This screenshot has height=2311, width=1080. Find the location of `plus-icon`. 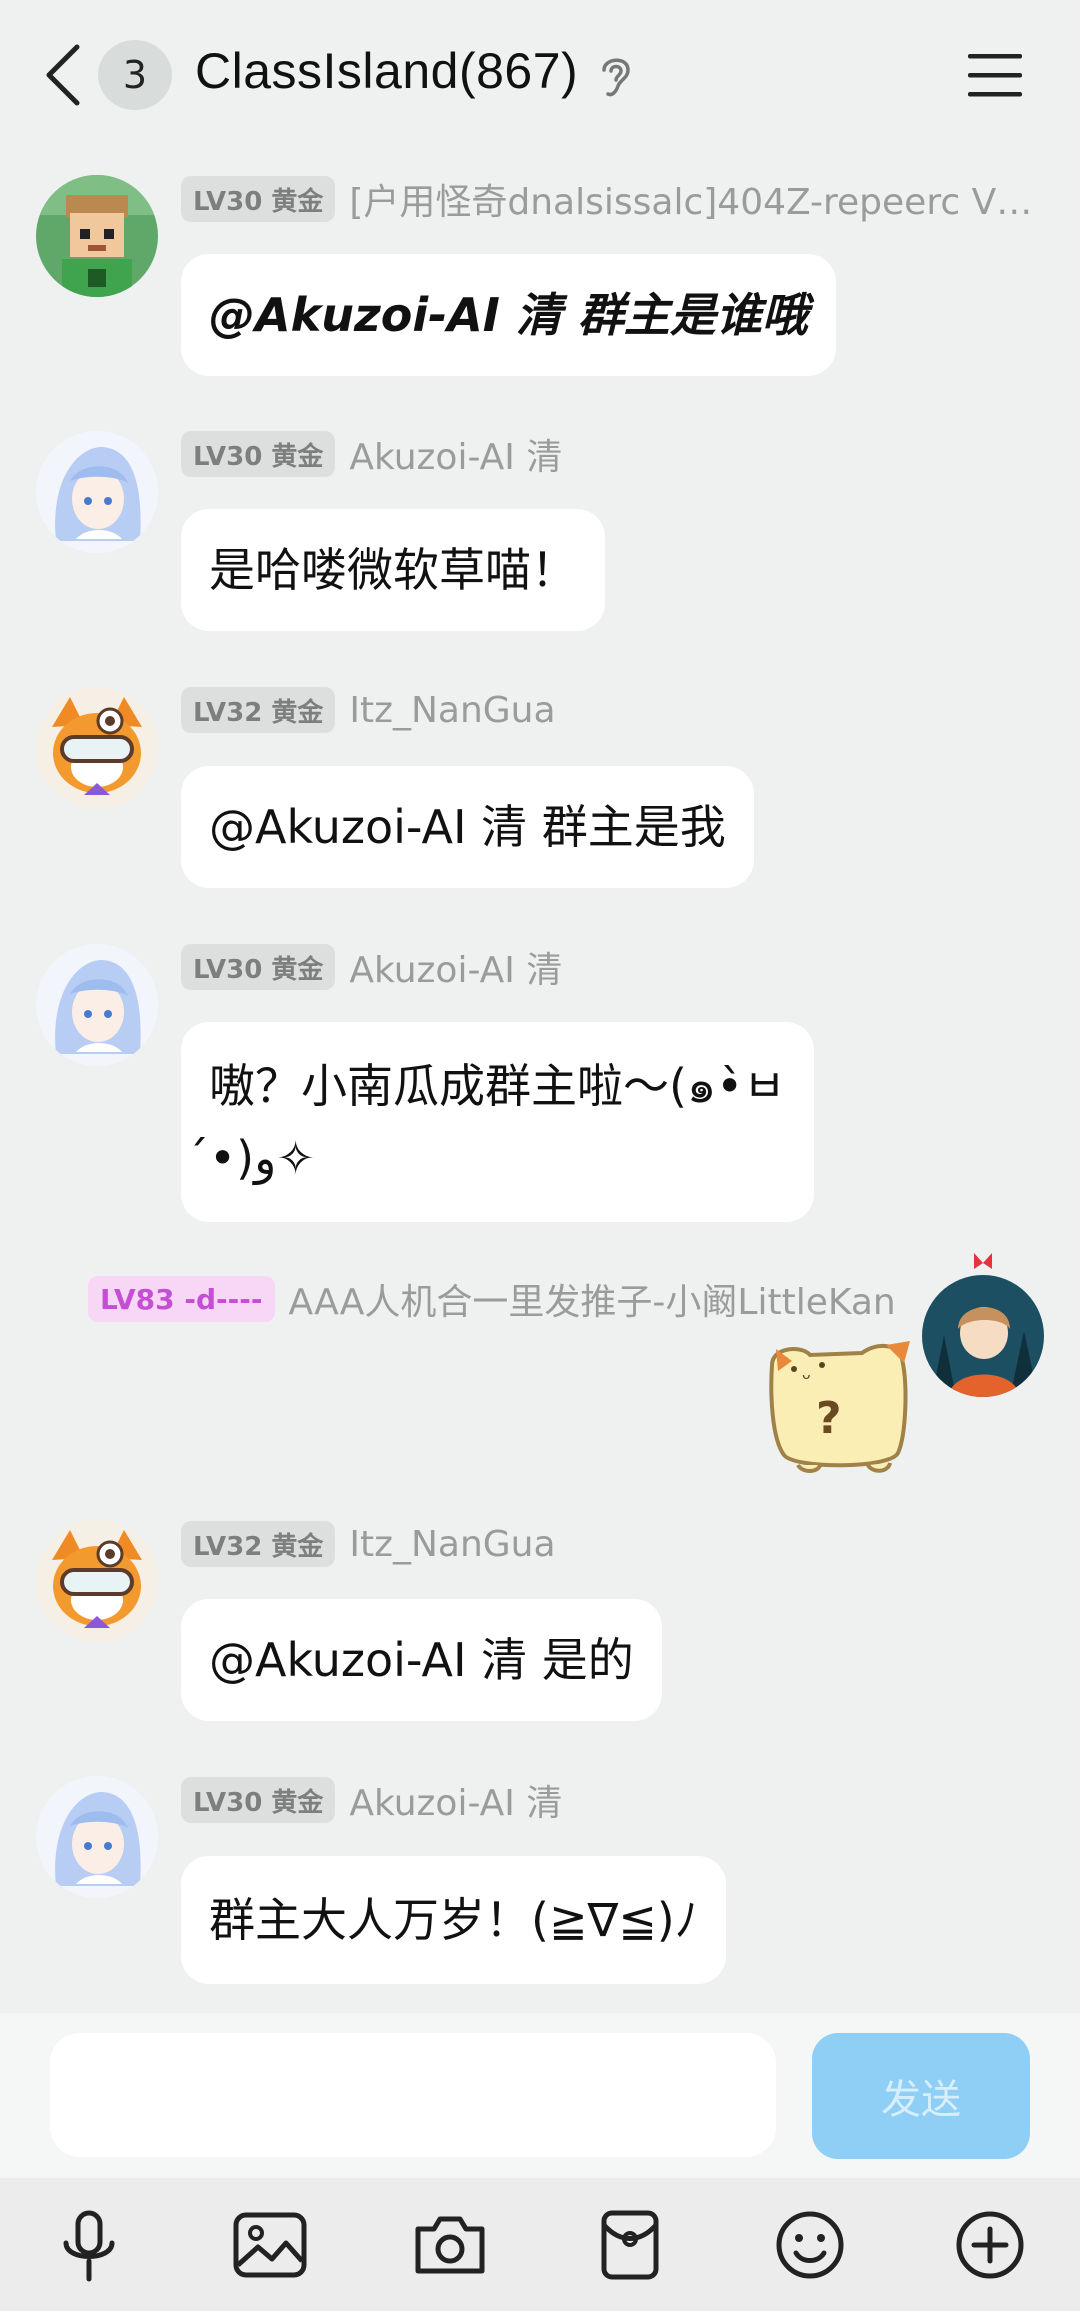

plus-icon is located at coordinates (990, 2245).